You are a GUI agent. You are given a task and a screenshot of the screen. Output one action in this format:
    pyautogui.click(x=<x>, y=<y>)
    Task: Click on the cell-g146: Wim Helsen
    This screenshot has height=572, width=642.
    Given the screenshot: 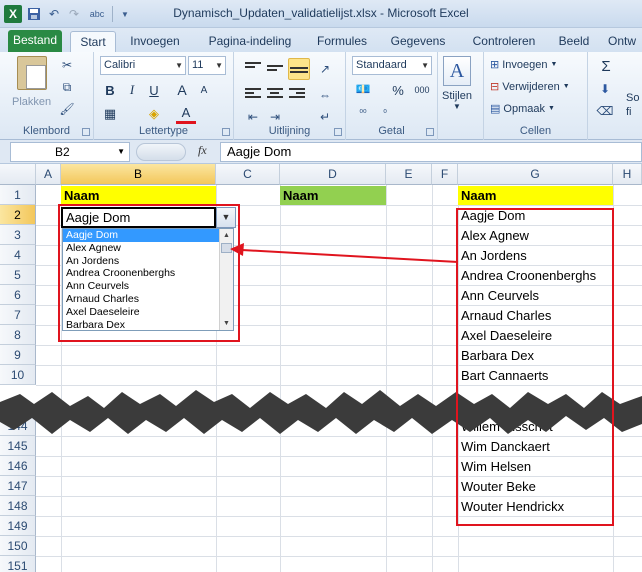 What is the action you would take?
    pyautogui.click(x=535, y=467)
    